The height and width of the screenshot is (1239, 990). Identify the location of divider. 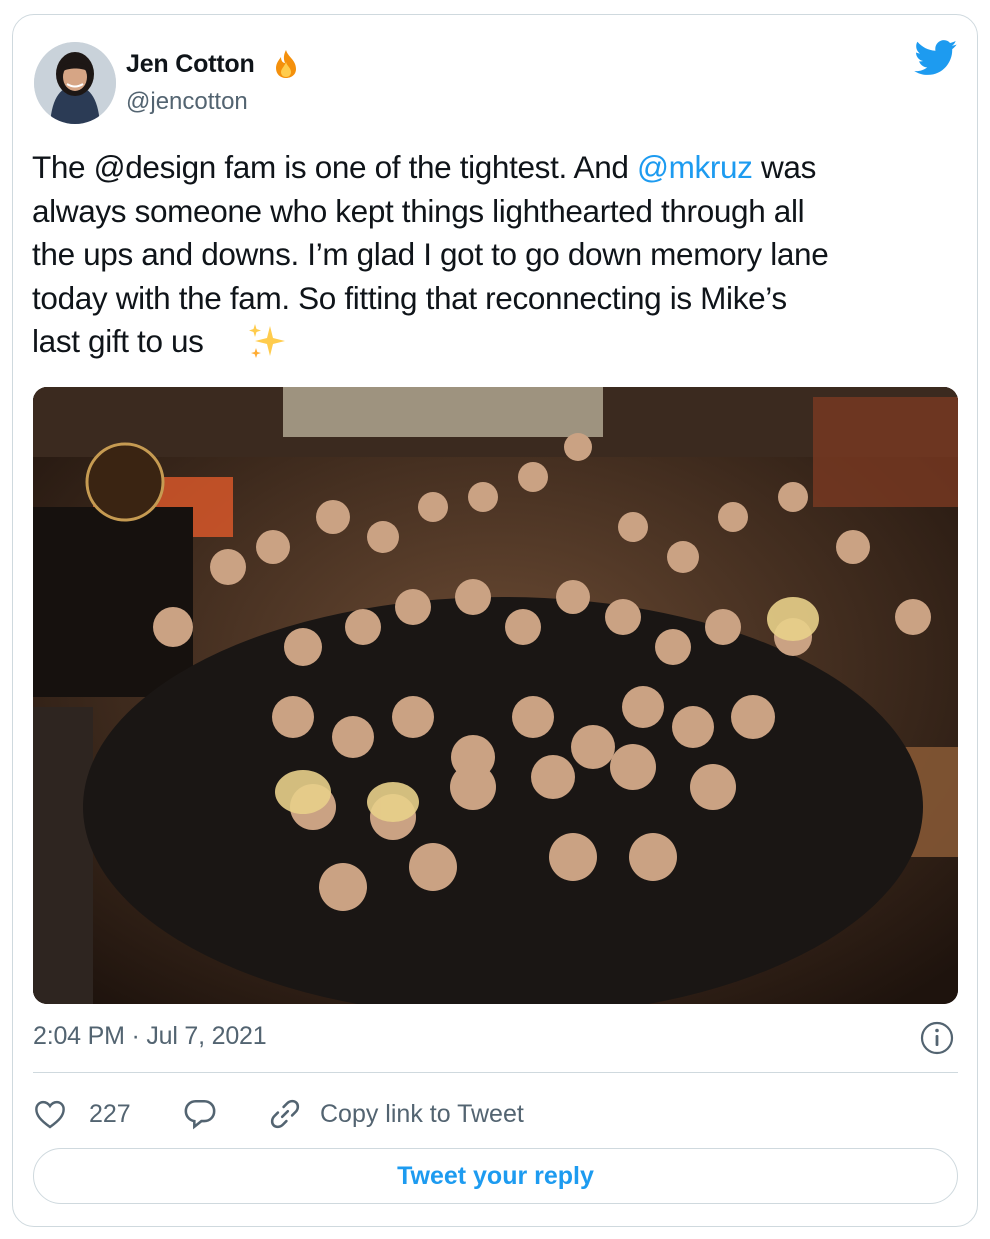
(495, 1072).